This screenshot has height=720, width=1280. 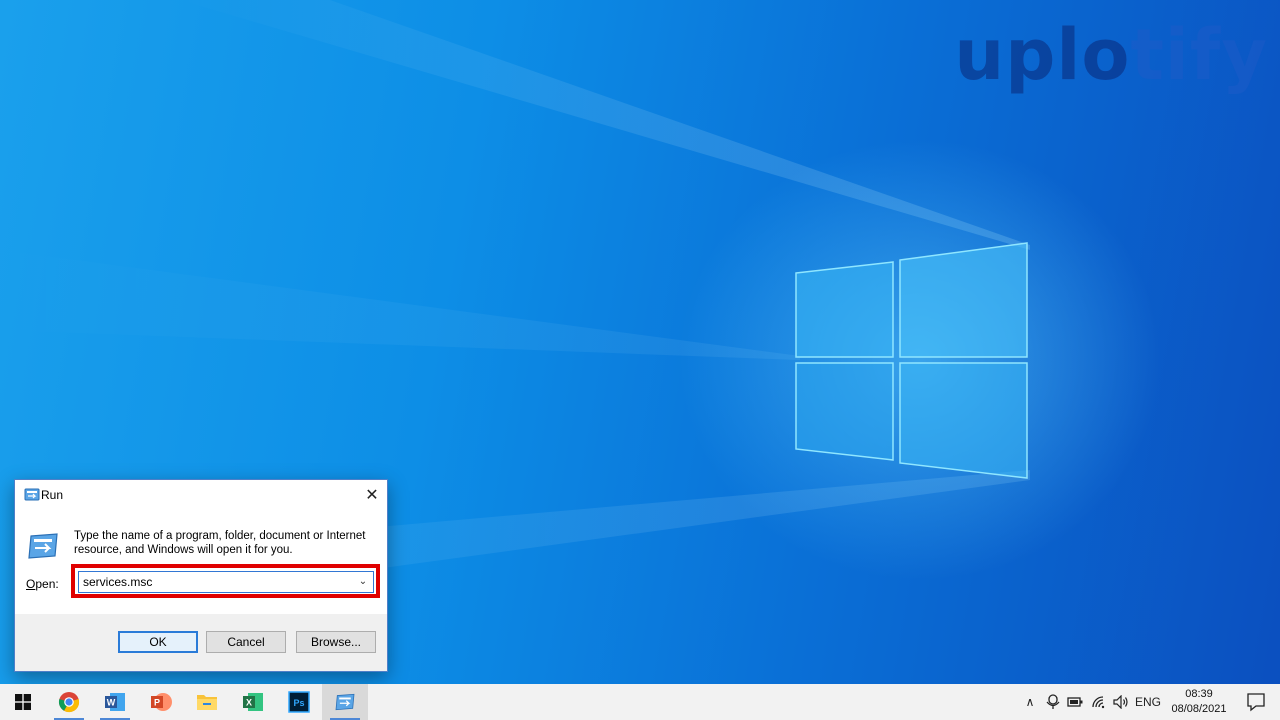 I want to click on notification-icon, so click(x=1256, y=702).